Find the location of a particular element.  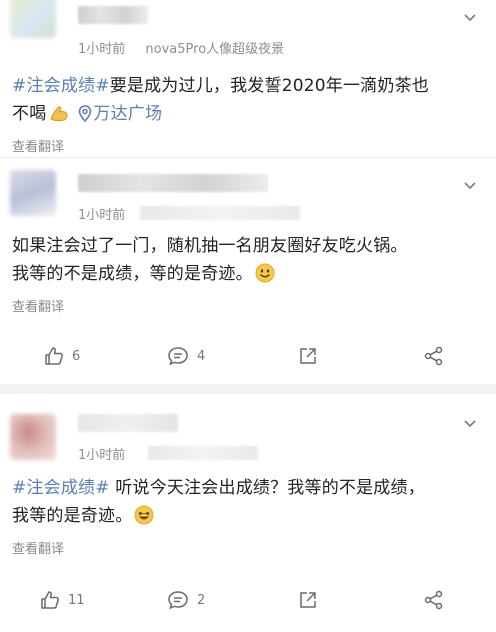

post-content: 如果注会过了一门，随机抽一名朋友圈好友吃火锅。 我等的不是成绩，等的是奇迹。 is located at coordinates (248, 262).